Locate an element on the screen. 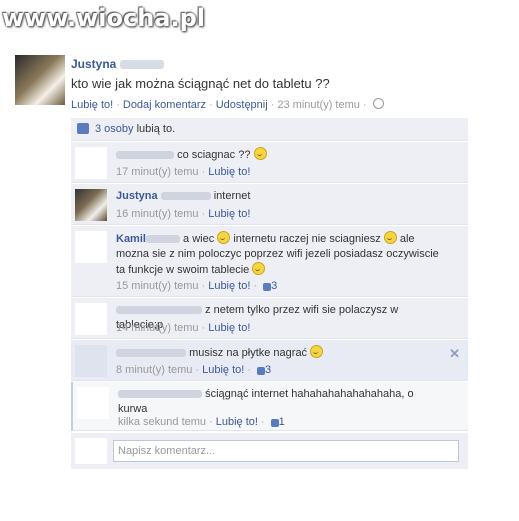  likes-suffix: lubią to. is located at coordinates (156, 129).